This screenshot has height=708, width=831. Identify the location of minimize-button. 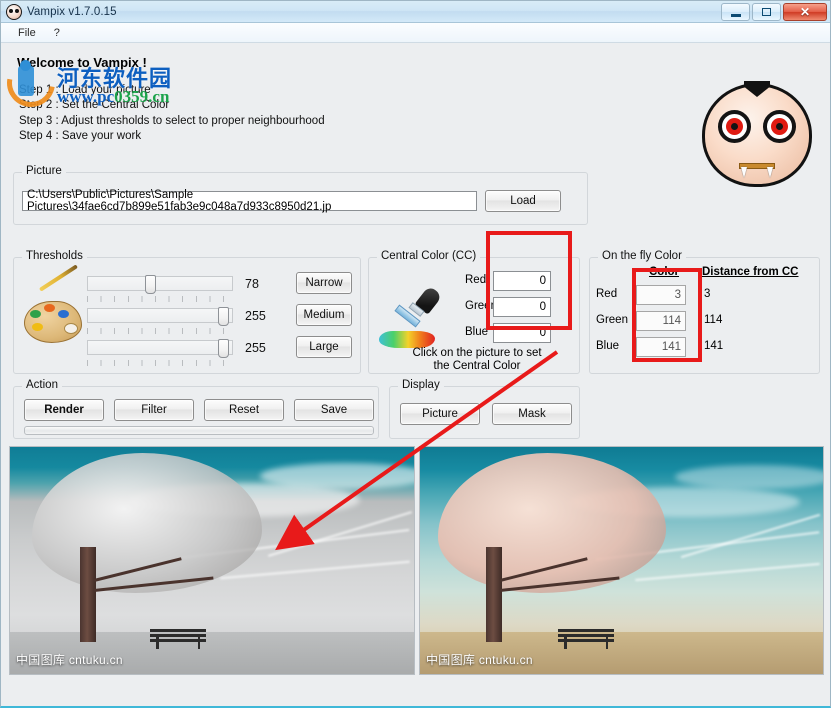
(735, 12).